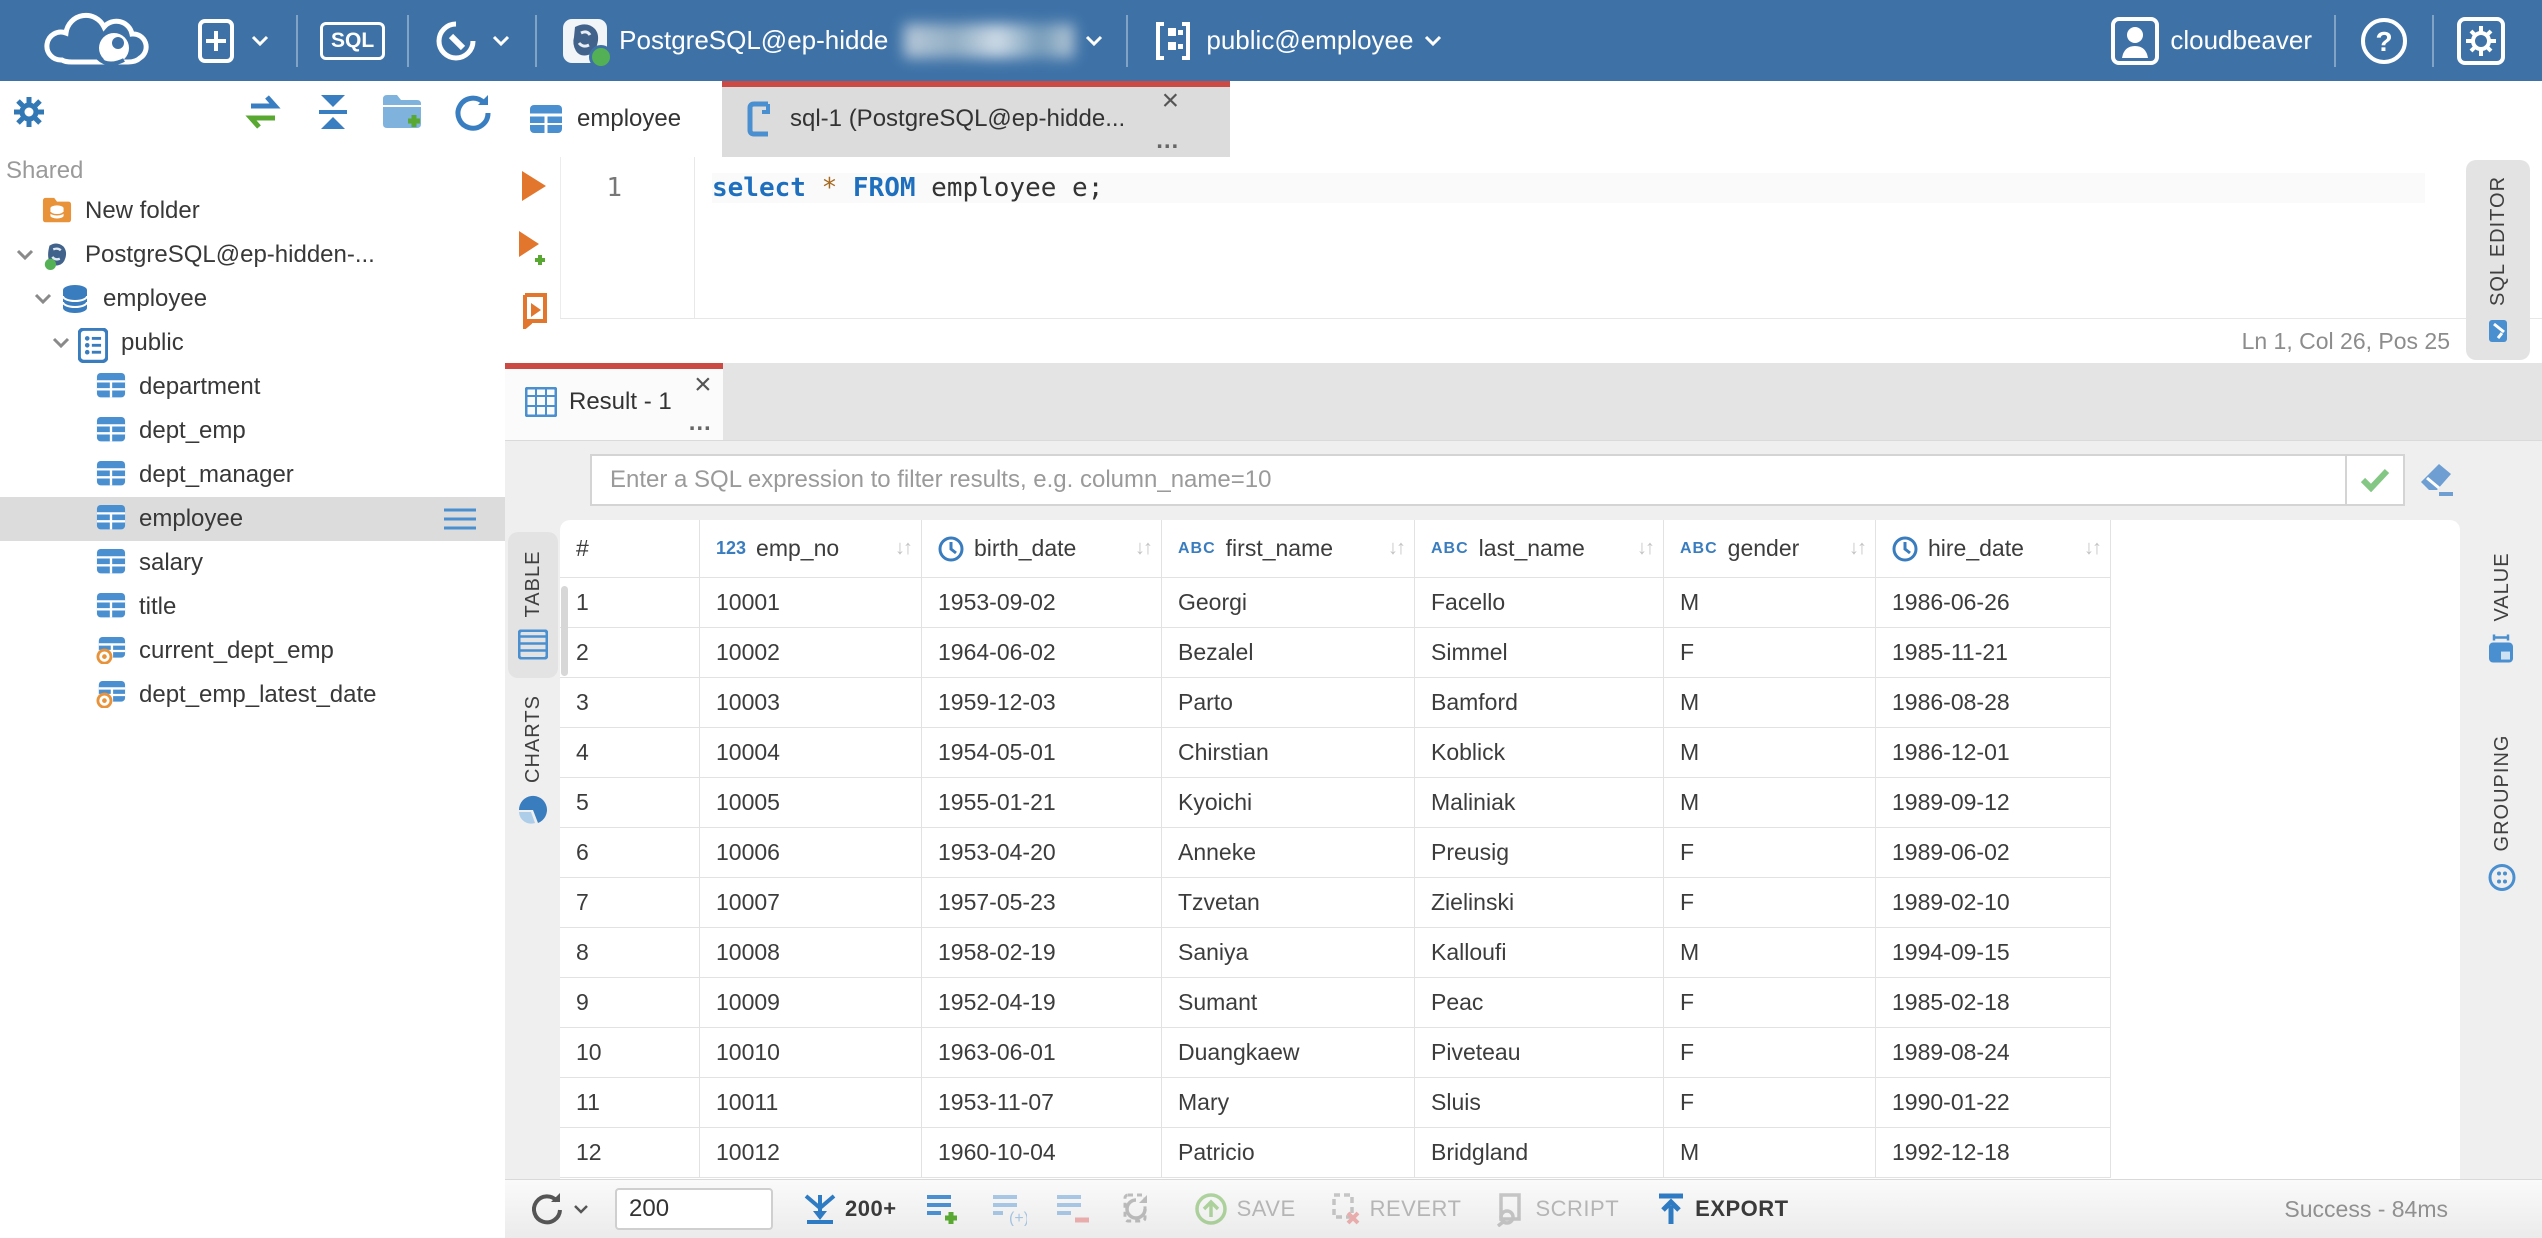 The height and width of the screenshot is (1238, 2542). Describe the element at coordinates (533, 605) in the screenshot. I see `tab-table-view: TABLE` at that location.